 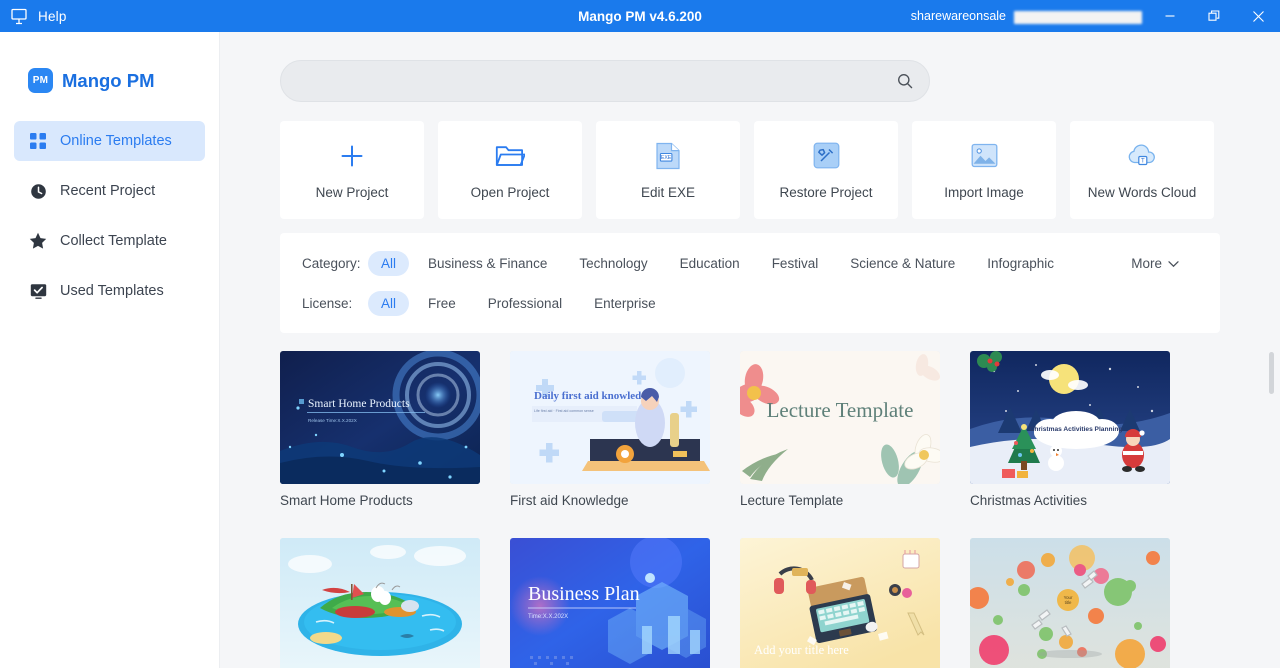 What do you see at coordinates (625, 303) in the screenshot?
I see `license-chip-enterprise: Enterprise` at bounding box center [625, 303].